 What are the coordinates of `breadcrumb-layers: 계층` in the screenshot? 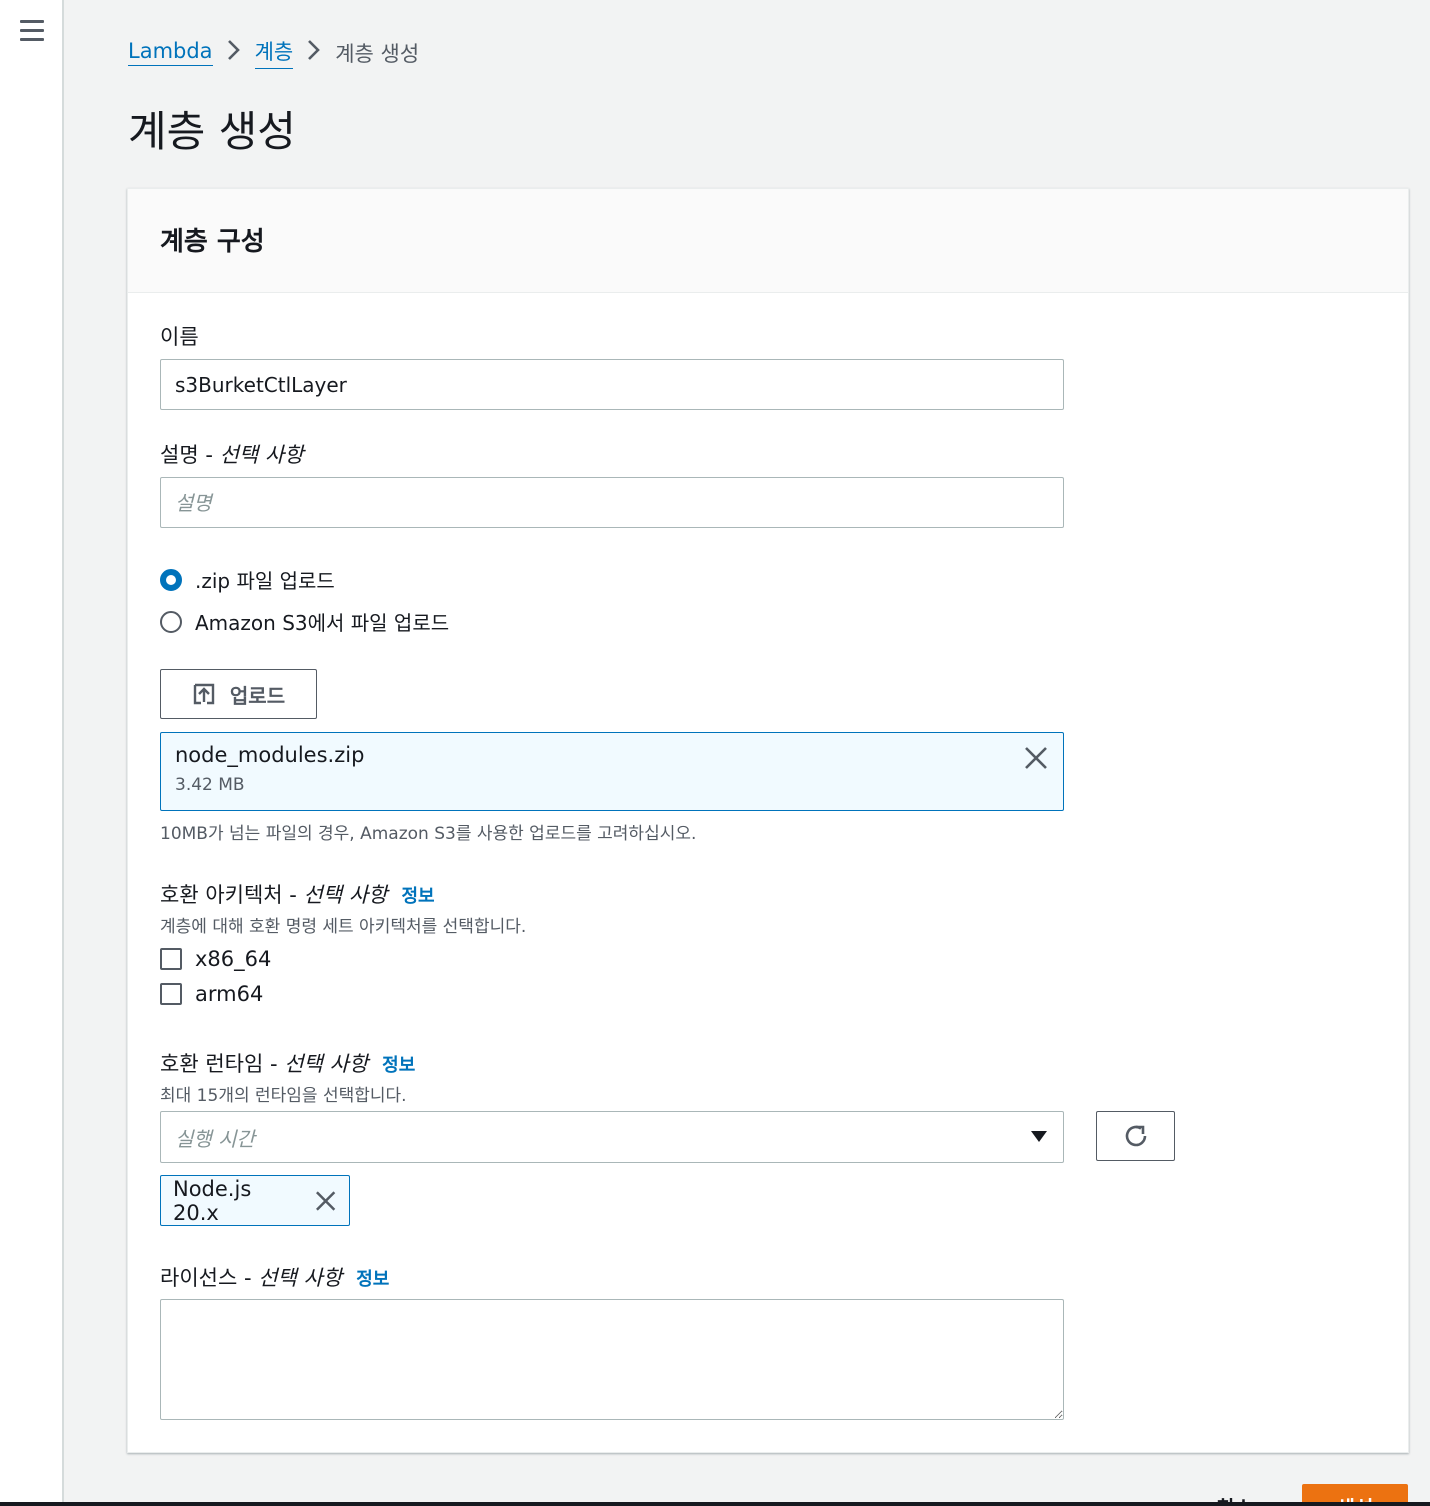 It's located at (274, 52).